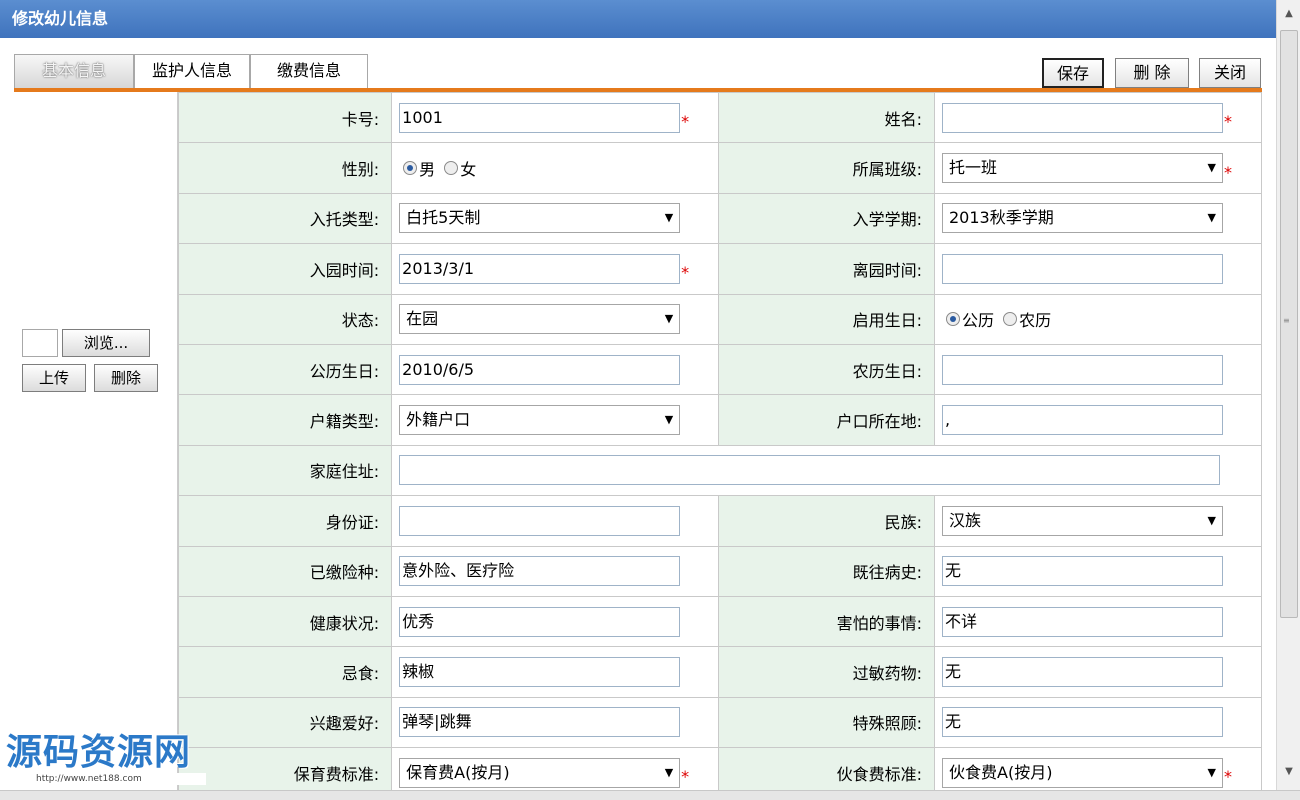  What do you see at coordinates (40, 343) in the screenshot?
I see `photo-file-input` at bounding box center [40, 343].